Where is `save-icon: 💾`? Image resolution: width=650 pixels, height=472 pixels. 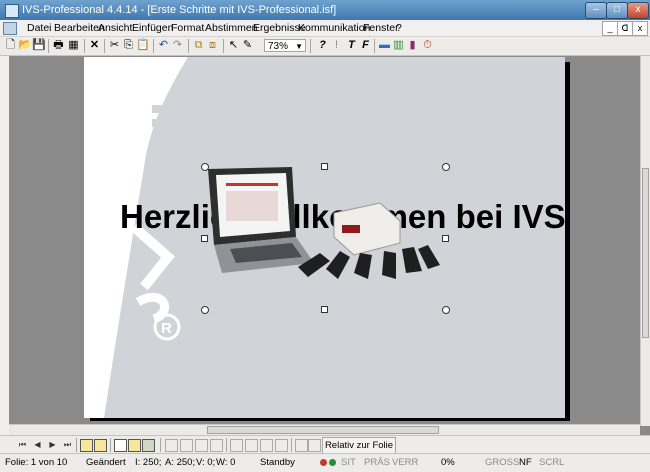 save-icon: 💾 is located at coordinates (39, 45).